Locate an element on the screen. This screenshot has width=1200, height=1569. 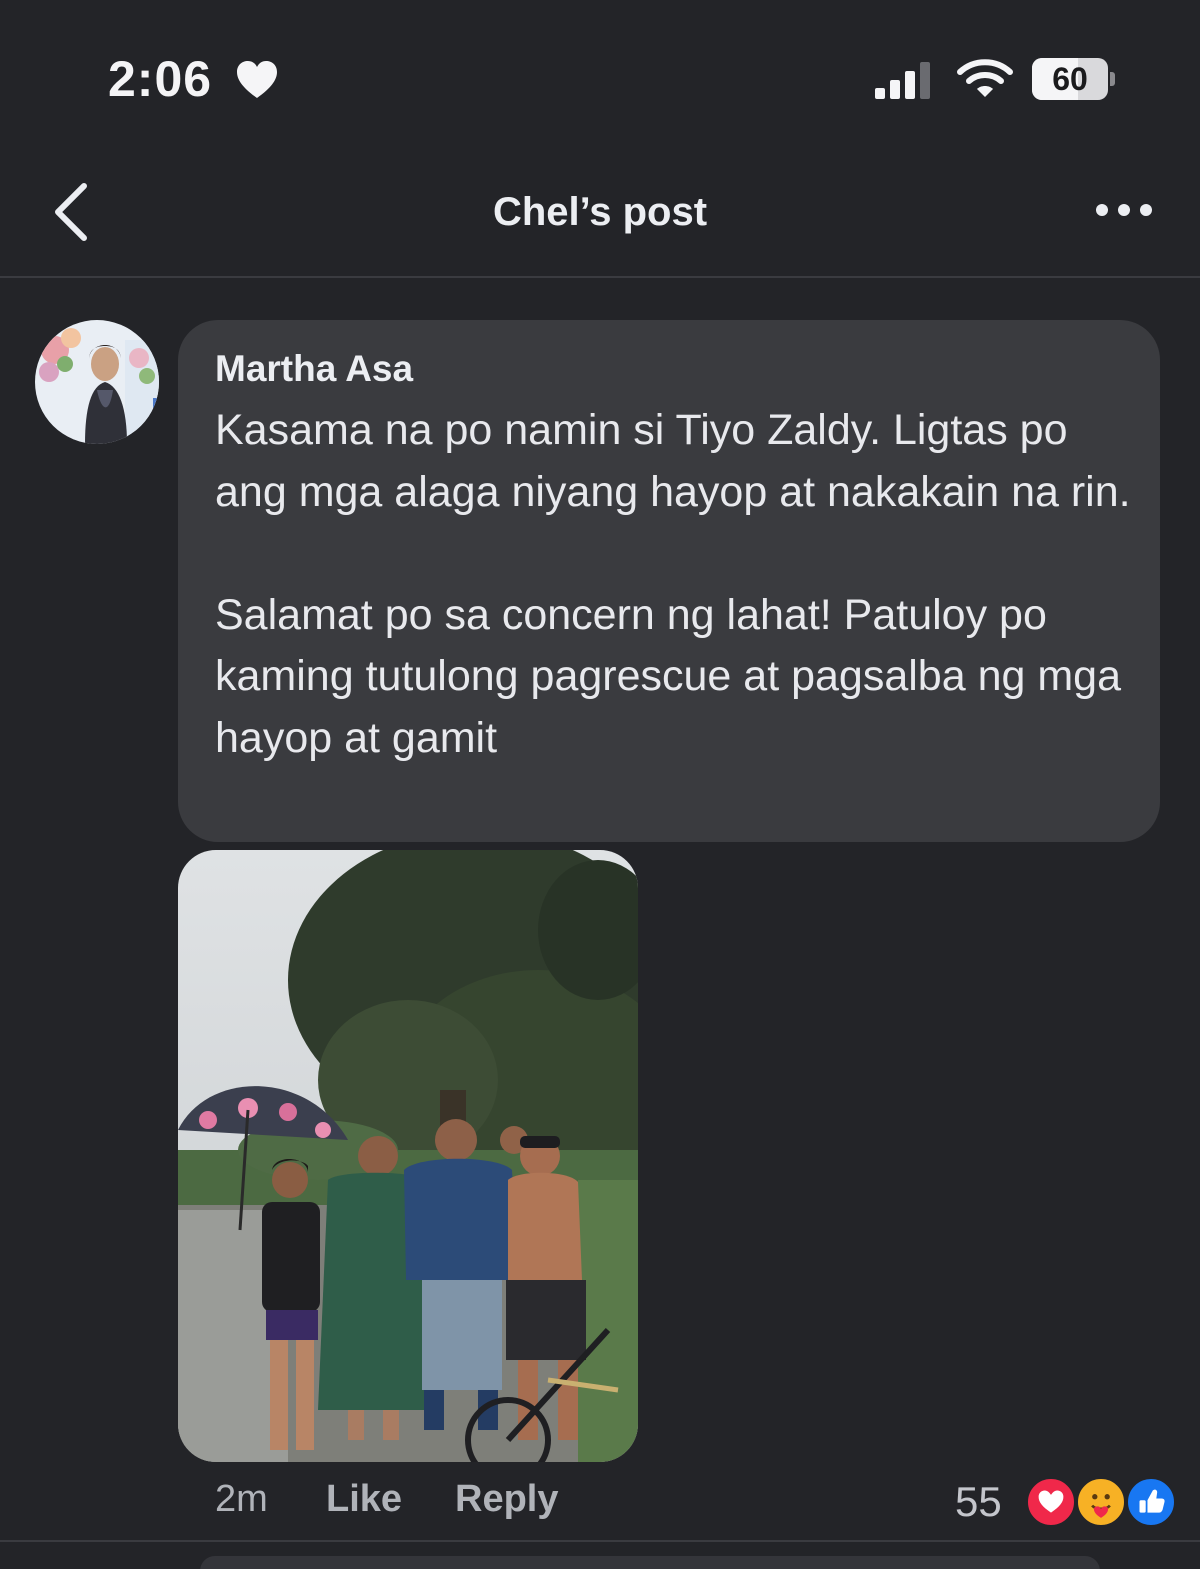
care-reaction-icon is located at coordinates (1101, 1502).